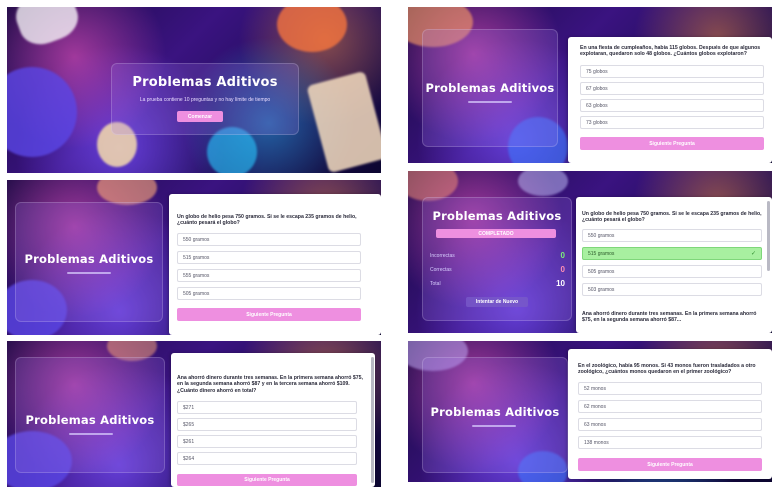 The height and width of the screenshot is (488, 773). Describe the element at coordinates (267, 407) in the screenshot. I see `answer-option: $271` at that location.